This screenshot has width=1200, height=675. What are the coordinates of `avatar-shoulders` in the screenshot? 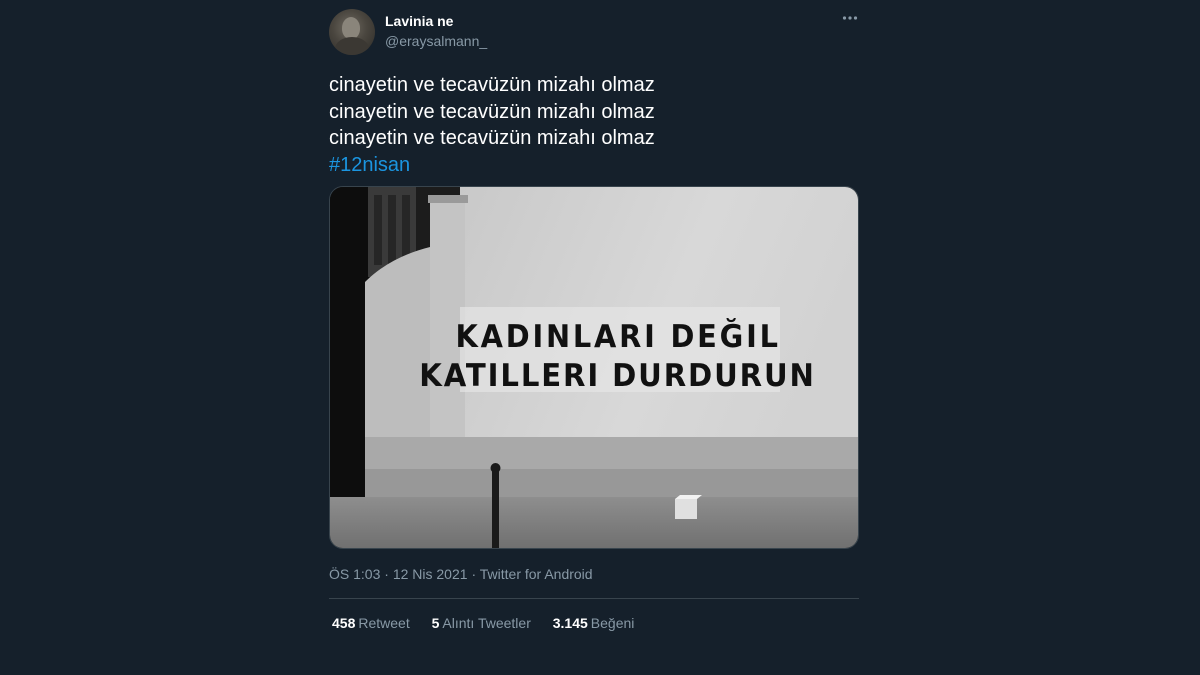 It's located at (352, 46).